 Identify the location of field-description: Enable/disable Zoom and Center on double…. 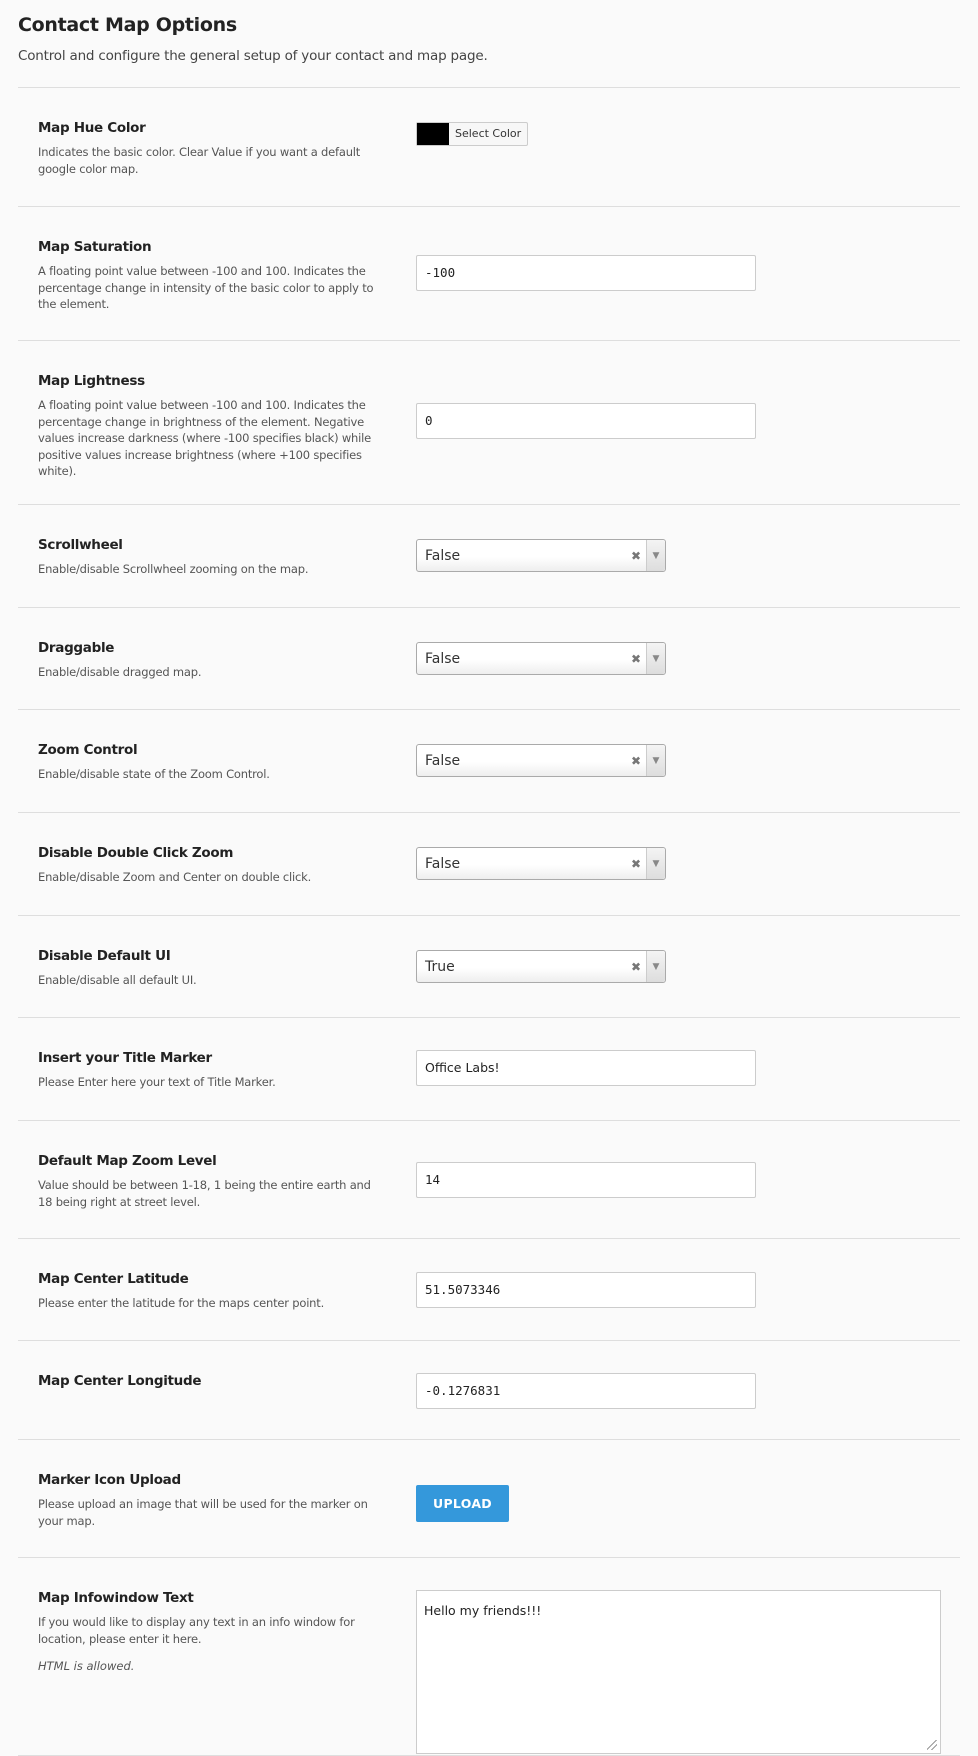
(175, 877).